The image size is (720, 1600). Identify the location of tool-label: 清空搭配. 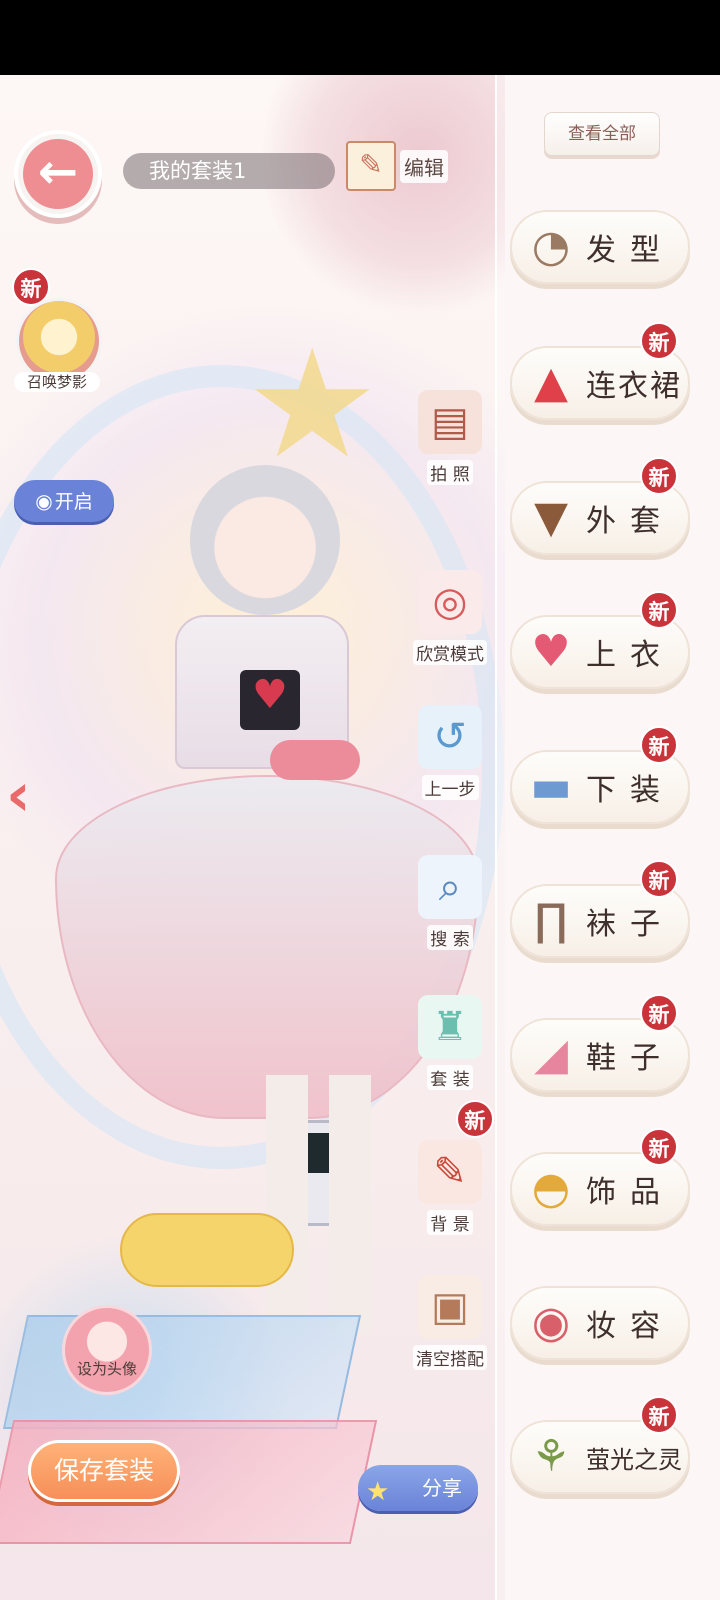
(450, 1357).